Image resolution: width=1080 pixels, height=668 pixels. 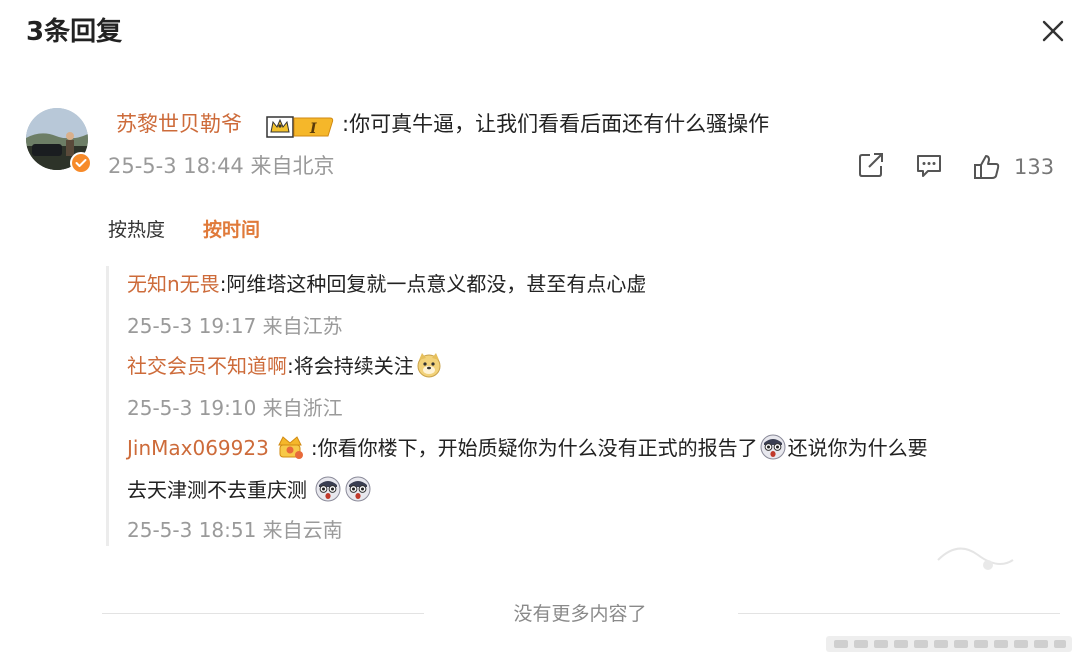 I want to click on reply-item: 无知n无畏:阿维塔这种回复就一点意义都没，甚至有点心虚, so click(x=386, y=284).